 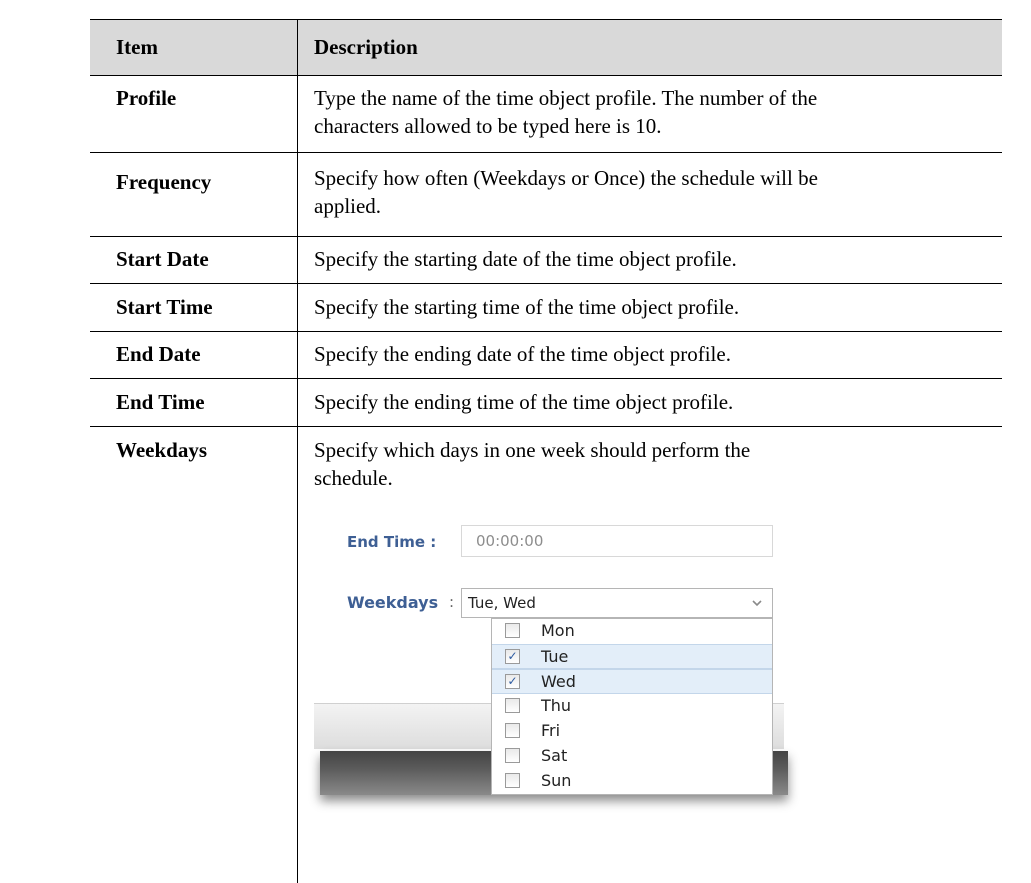 I want to click on desc-line: applied., so click(x=348, y=206).